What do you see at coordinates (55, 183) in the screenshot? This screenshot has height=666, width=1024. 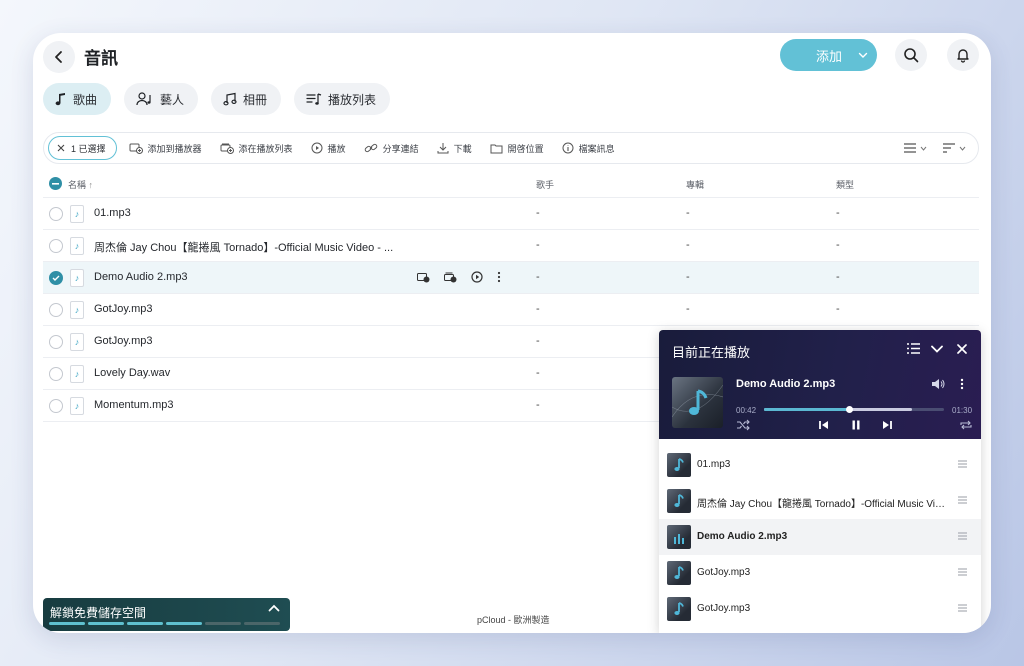 I see `select-all-checkbox` at bounding box center [55, 183].